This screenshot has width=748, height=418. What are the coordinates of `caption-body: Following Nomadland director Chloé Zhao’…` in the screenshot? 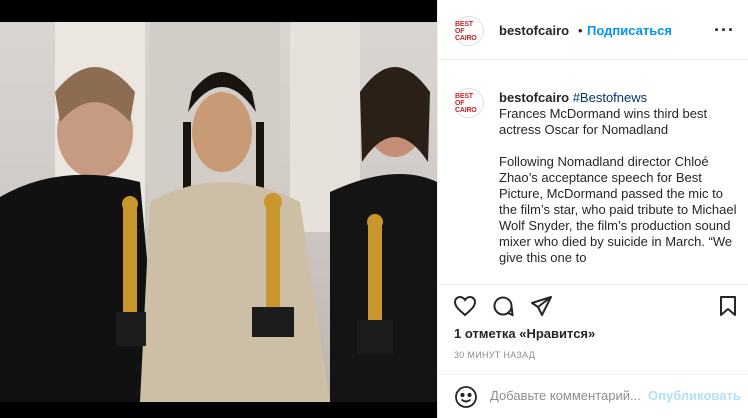 It's located at (618, 209).